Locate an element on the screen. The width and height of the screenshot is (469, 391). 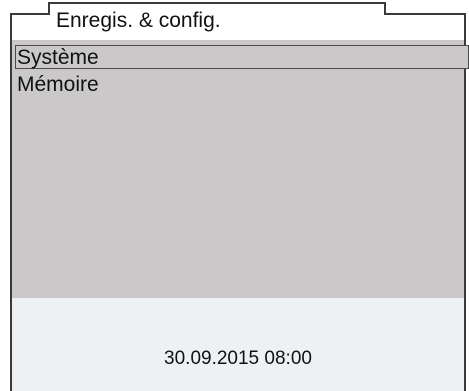
menu-item-label: Système is located at coordinates (58, 57).